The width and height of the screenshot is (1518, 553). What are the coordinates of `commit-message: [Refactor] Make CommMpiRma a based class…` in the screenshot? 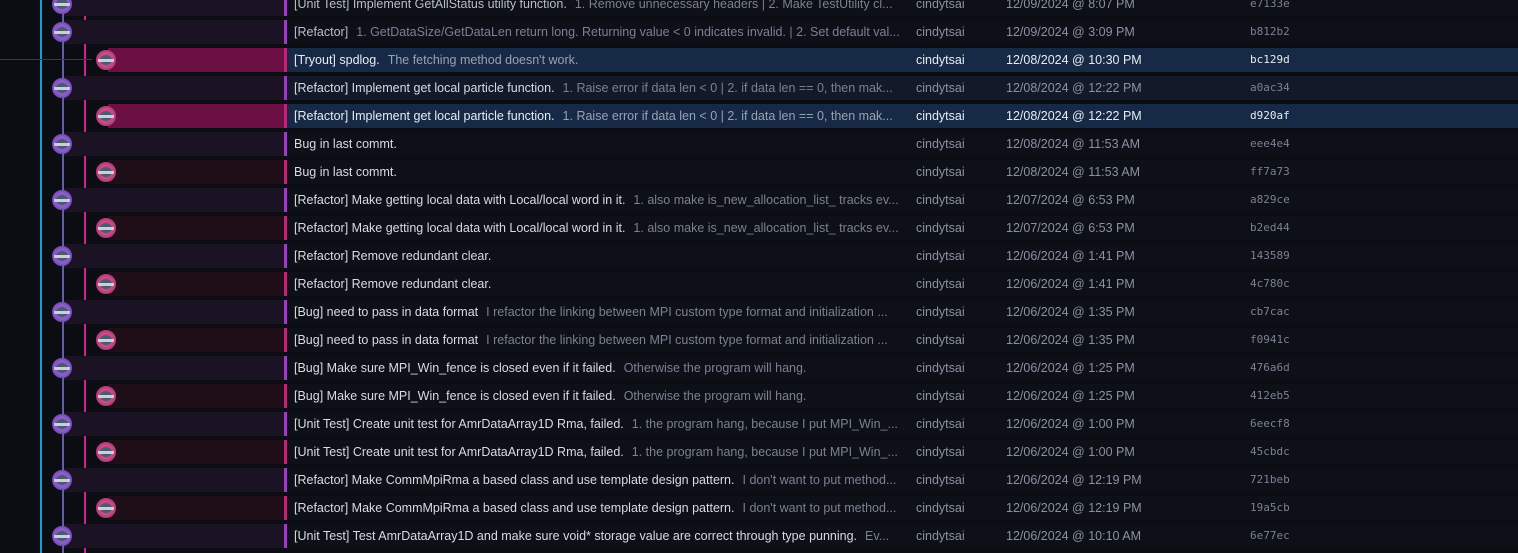 It's located at (598, 480).